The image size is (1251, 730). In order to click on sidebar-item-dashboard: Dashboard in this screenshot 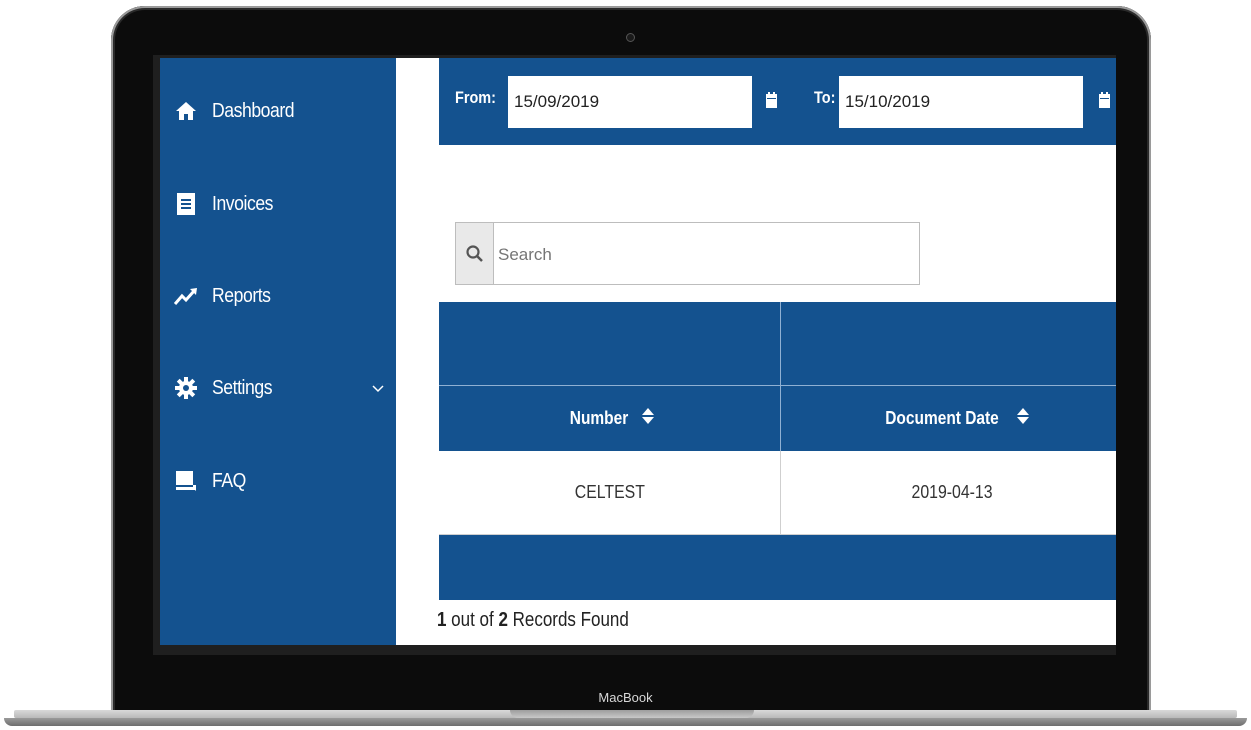, I will do `click(279, 111)`.